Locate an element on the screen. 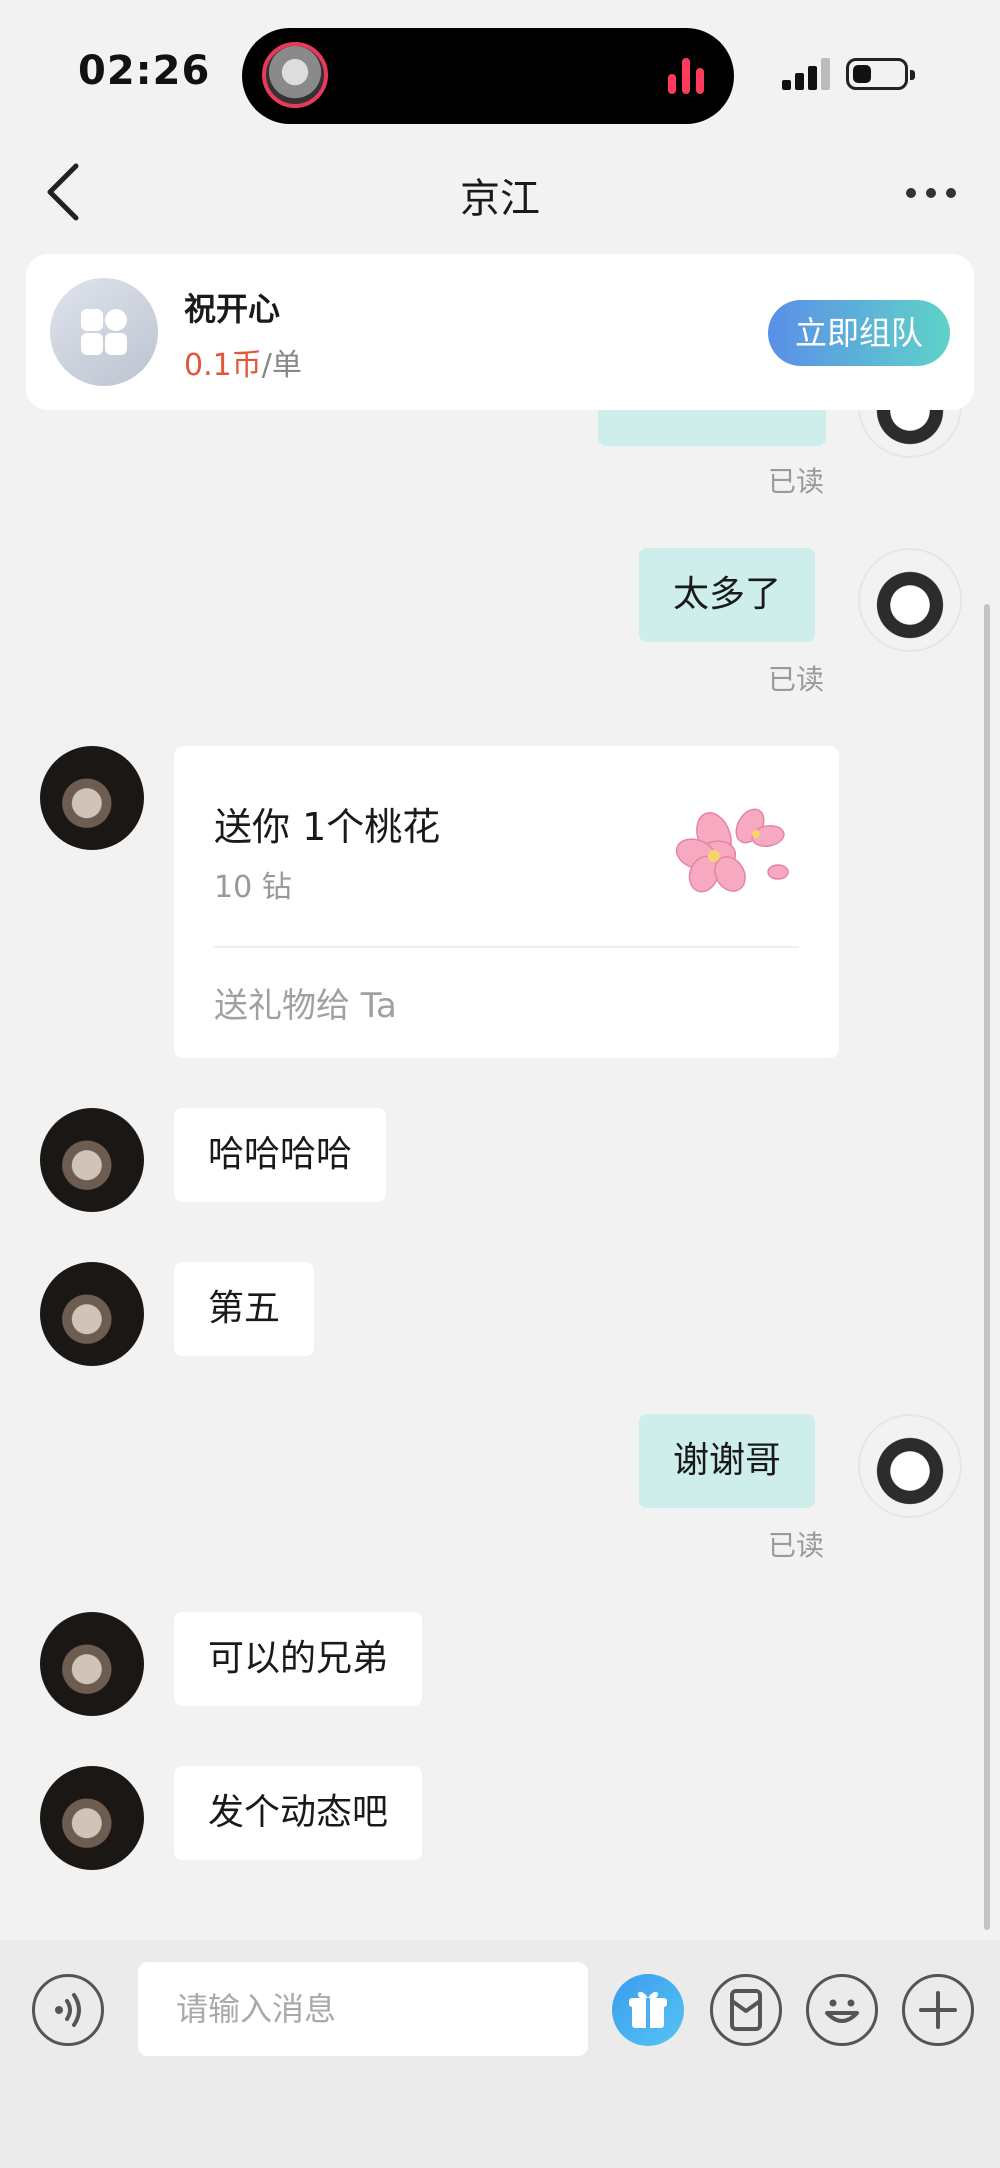 This screenshot has height=2168, width=1000. battery-icon is located at coordinates (880, 74).